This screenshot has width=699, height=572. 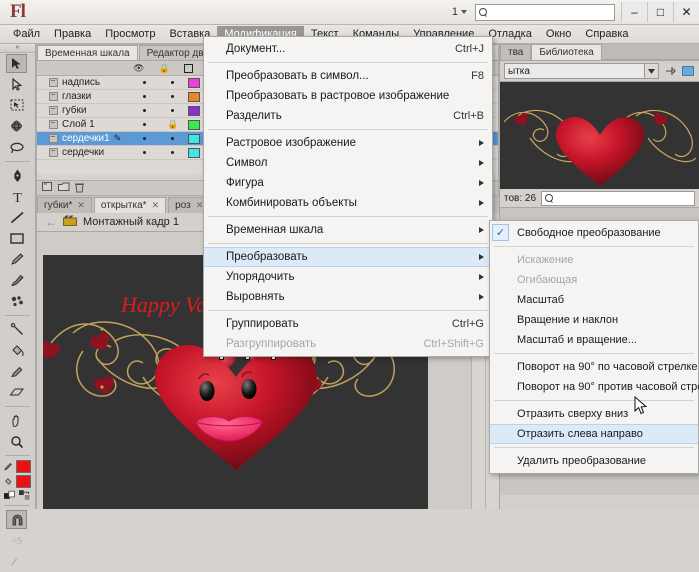 What do you see at coordinates (348, 297) in the screenshot?
I see `menu-item: Выровнять` at bounding box center [348, 297].